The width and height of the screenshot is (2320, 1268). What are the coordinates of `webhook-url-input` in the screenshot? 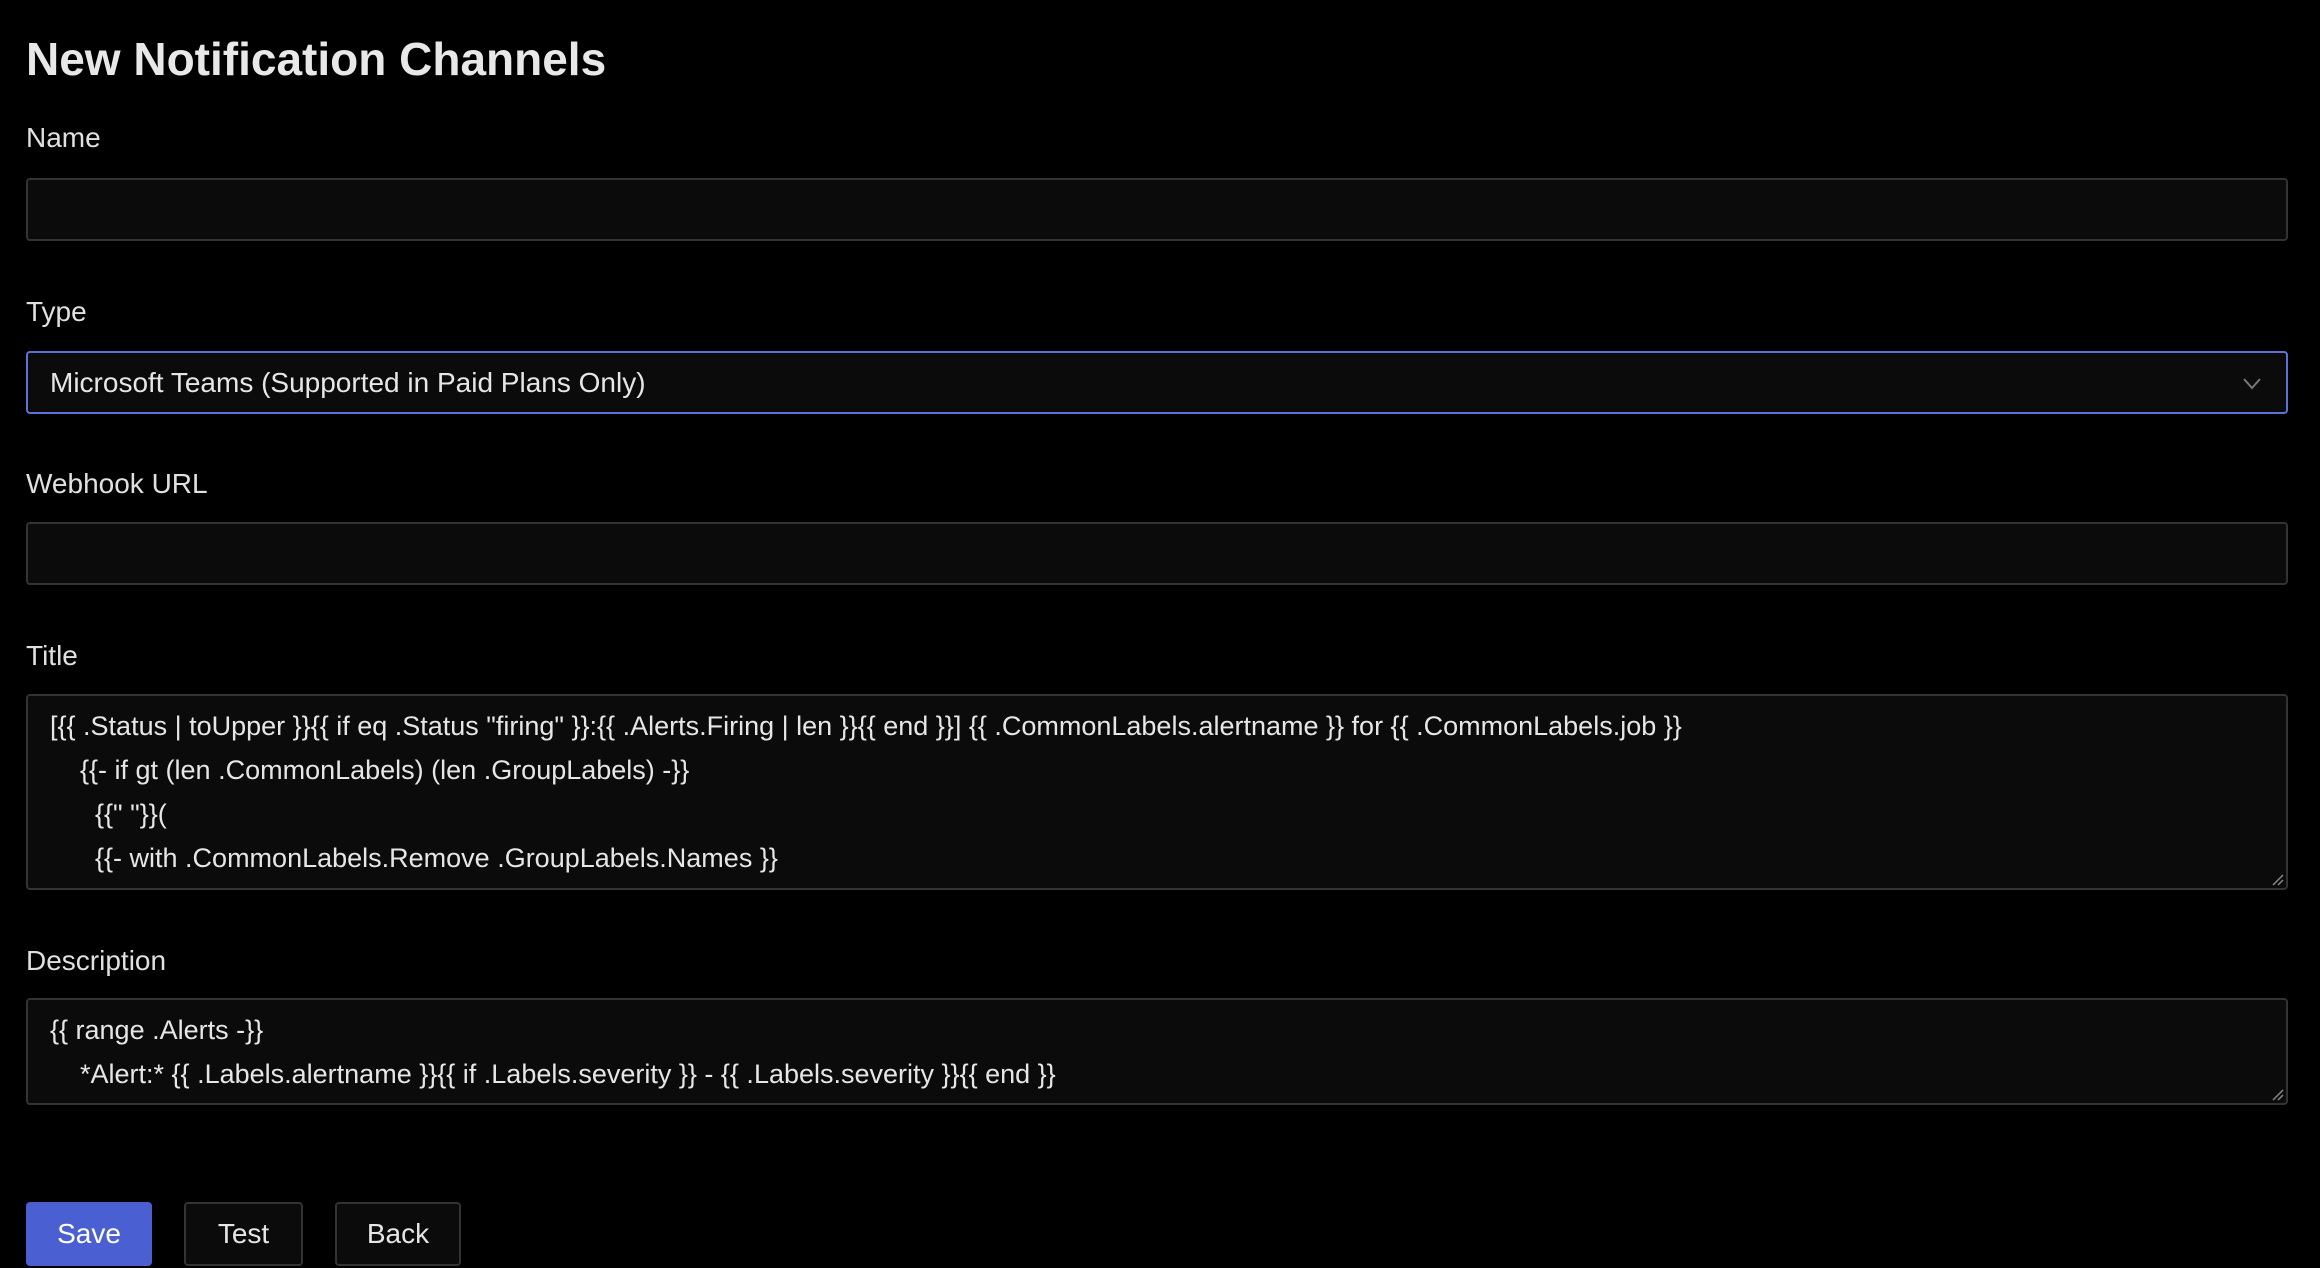 It's located at (1157, 553).